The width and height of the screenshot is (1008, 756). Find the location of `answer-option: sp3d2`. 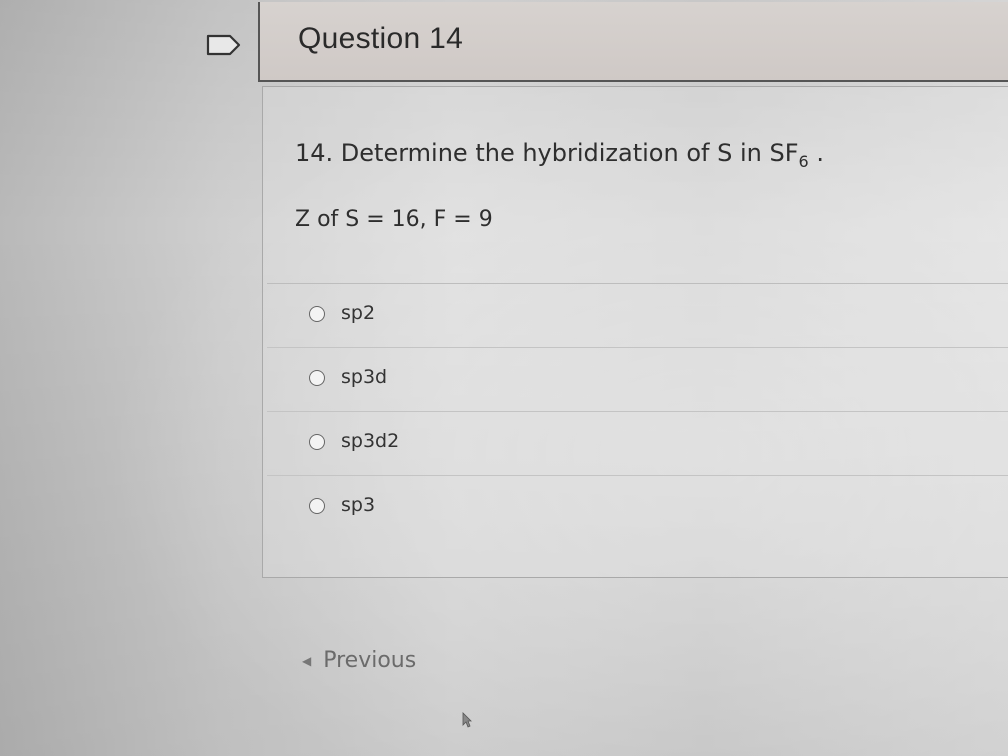

answer-option: sp3d2 is located at coordinates (637, 444).